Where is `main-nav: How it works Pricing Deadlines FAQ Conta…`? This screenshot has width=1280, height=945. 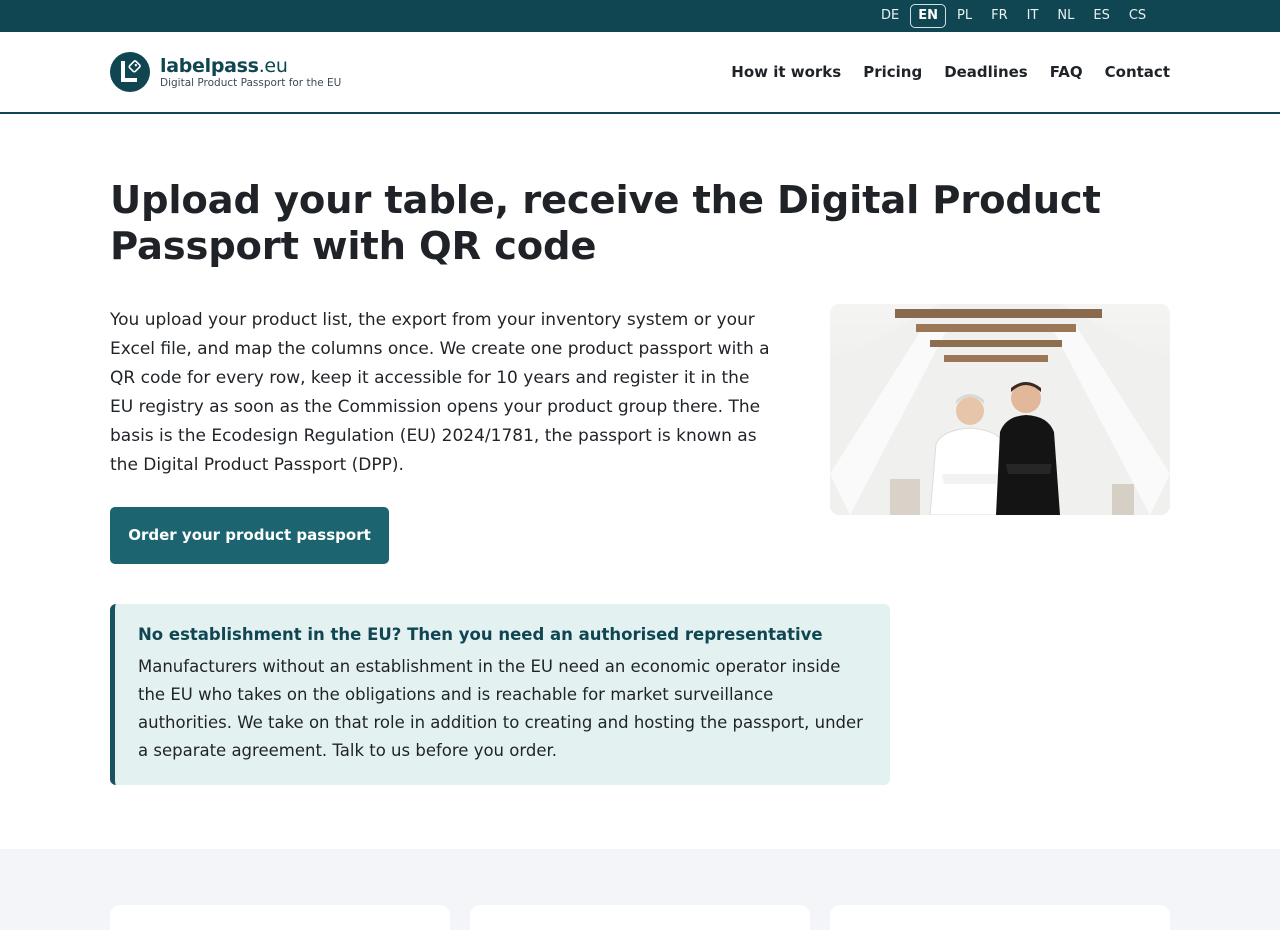 main-nav: How it works Pricing Deadlines FAQ Conta… is located at coordinates (939, 72).